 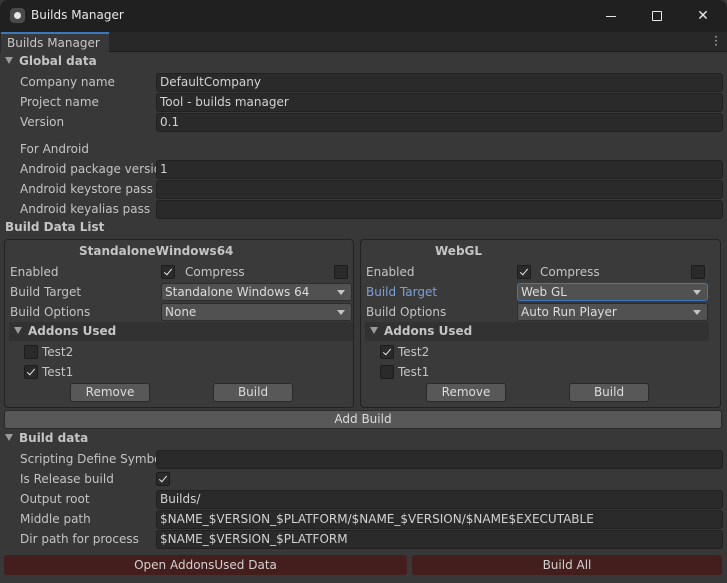 What do you see at coordinates (156, 251) in the screenshot?
I see `build-panel-title: StandaloneWindows64` at bounding box center [156, 251].